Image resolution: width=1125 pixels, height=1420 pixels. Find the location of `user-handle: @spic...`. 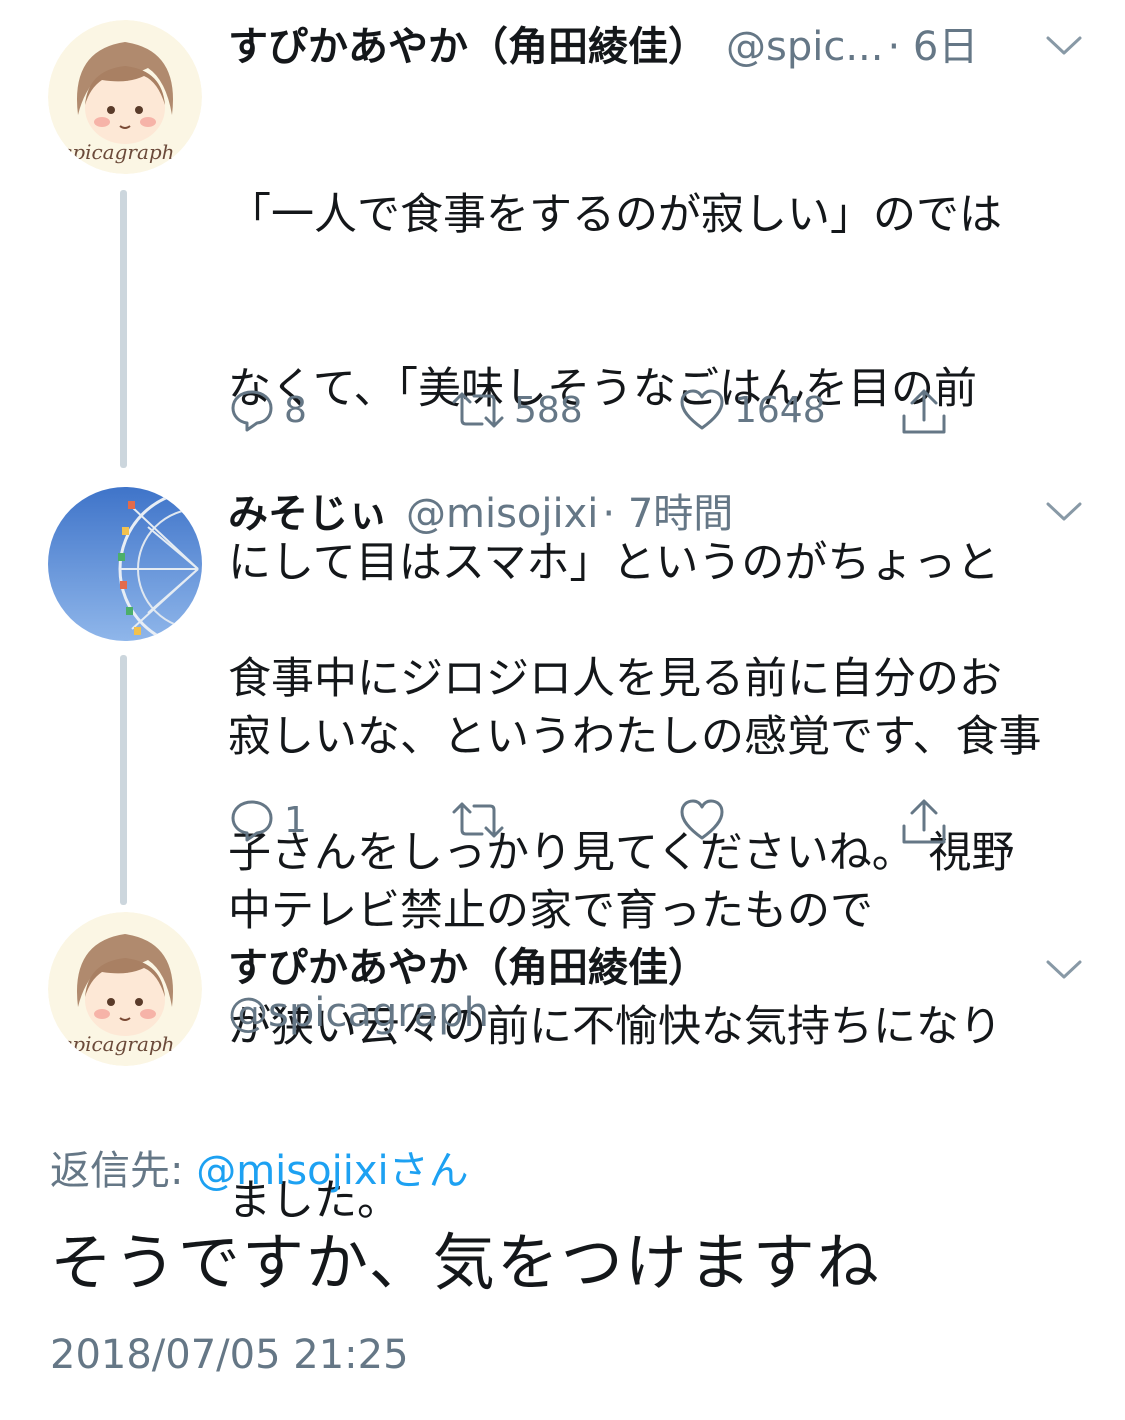

user-handle: @spic... is located at coordinates (804, 47).